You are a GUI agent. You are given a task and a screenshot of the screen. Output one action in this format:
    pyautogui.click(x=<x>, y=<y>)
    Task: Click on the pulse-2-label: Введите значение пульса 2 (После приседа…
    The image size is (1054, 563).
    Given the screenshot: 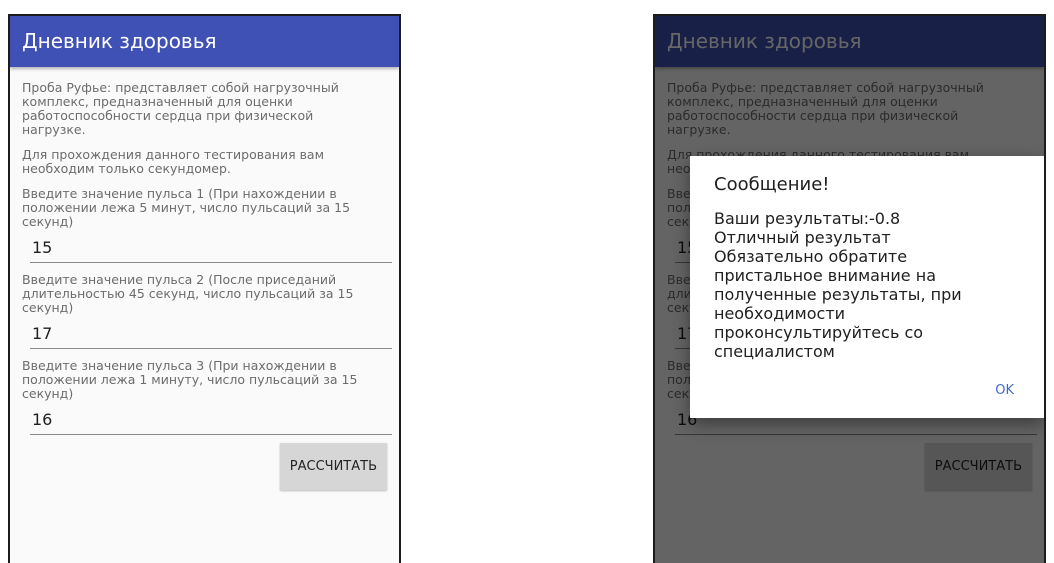 What is the action you would take?
    pyautogui.click(x=188, y=293)
    